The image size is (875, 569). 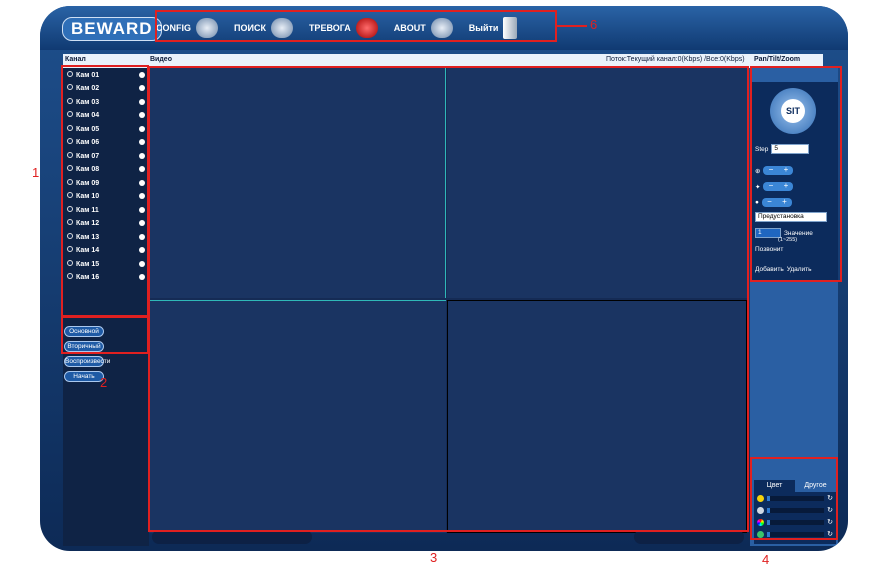 I want to click on iris-row: ● − +, so click(x=773, y=202).